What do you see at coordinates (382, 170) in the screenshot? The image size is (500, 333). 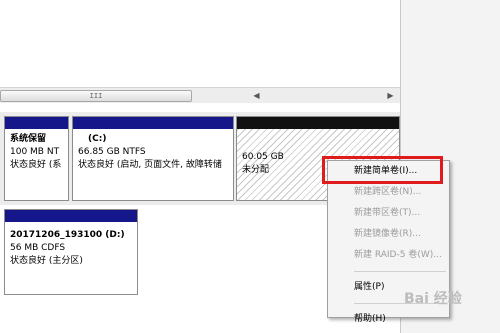 I see `red-highlight-box` at bounding box center [382, 170].